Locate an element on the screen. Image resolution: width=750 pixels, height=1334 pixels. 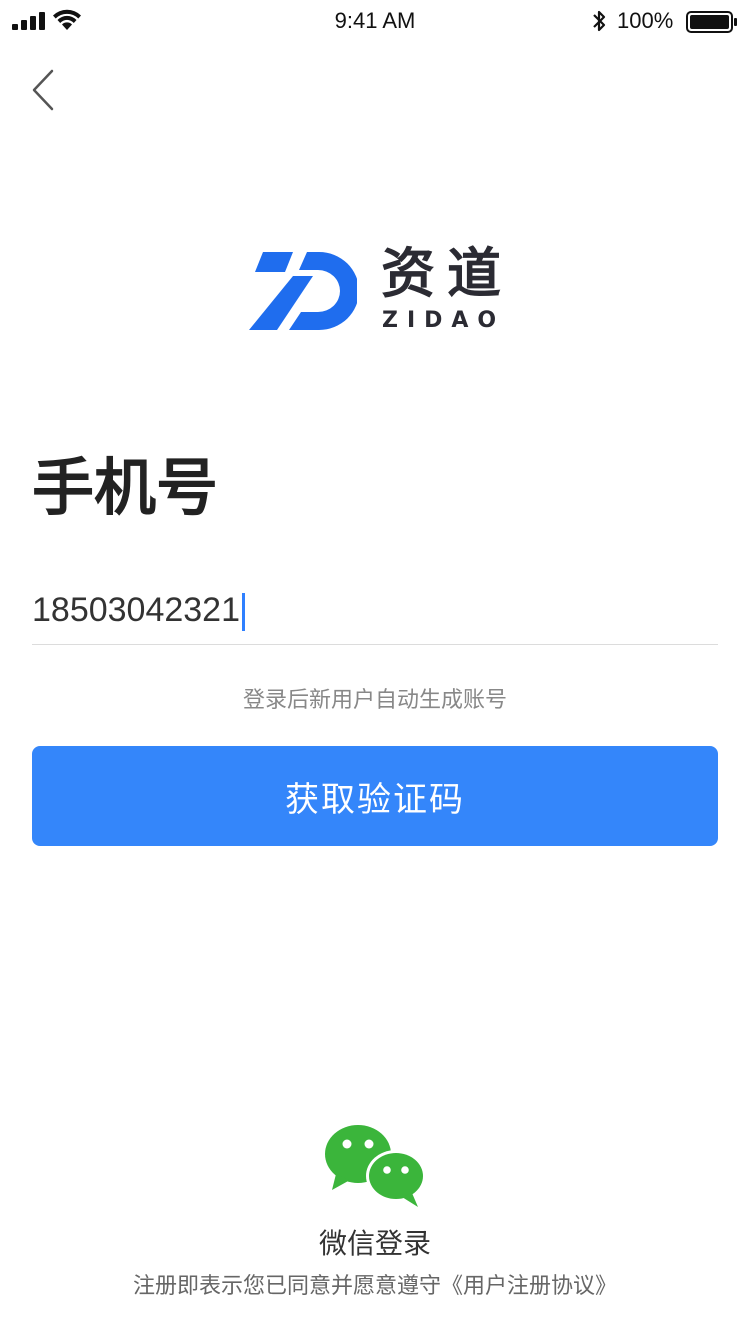
get-verification-code-button: 获取验证码 is located at coordinates (375, 796).